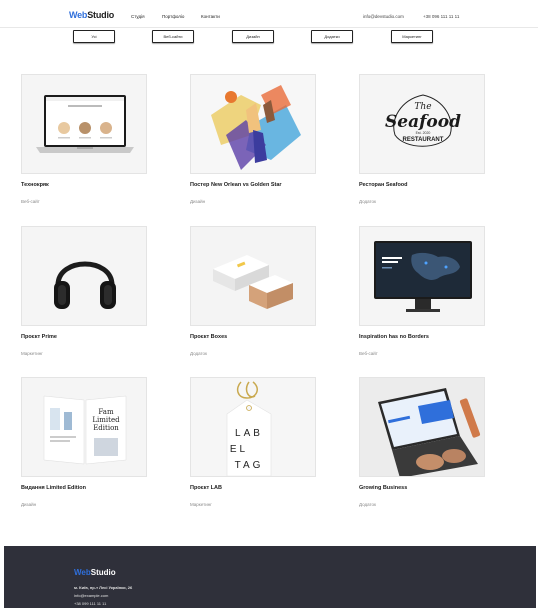 This screenshot has width=538, height=608. Describe the element at coordinates (94, 36) in the screenshot. I see `filter-all-button: Усі` at that location.